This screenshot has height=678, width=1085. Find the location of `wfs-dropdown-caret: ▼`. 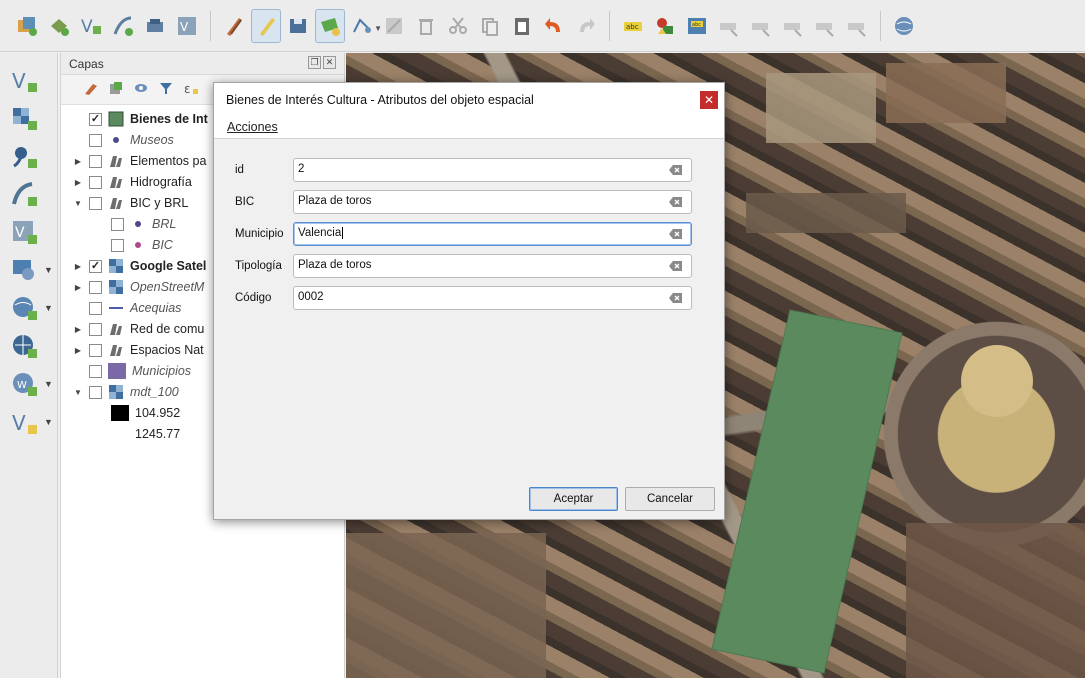

wfs-dropdown-caret: ▼ is located at coordinates (48, 308).